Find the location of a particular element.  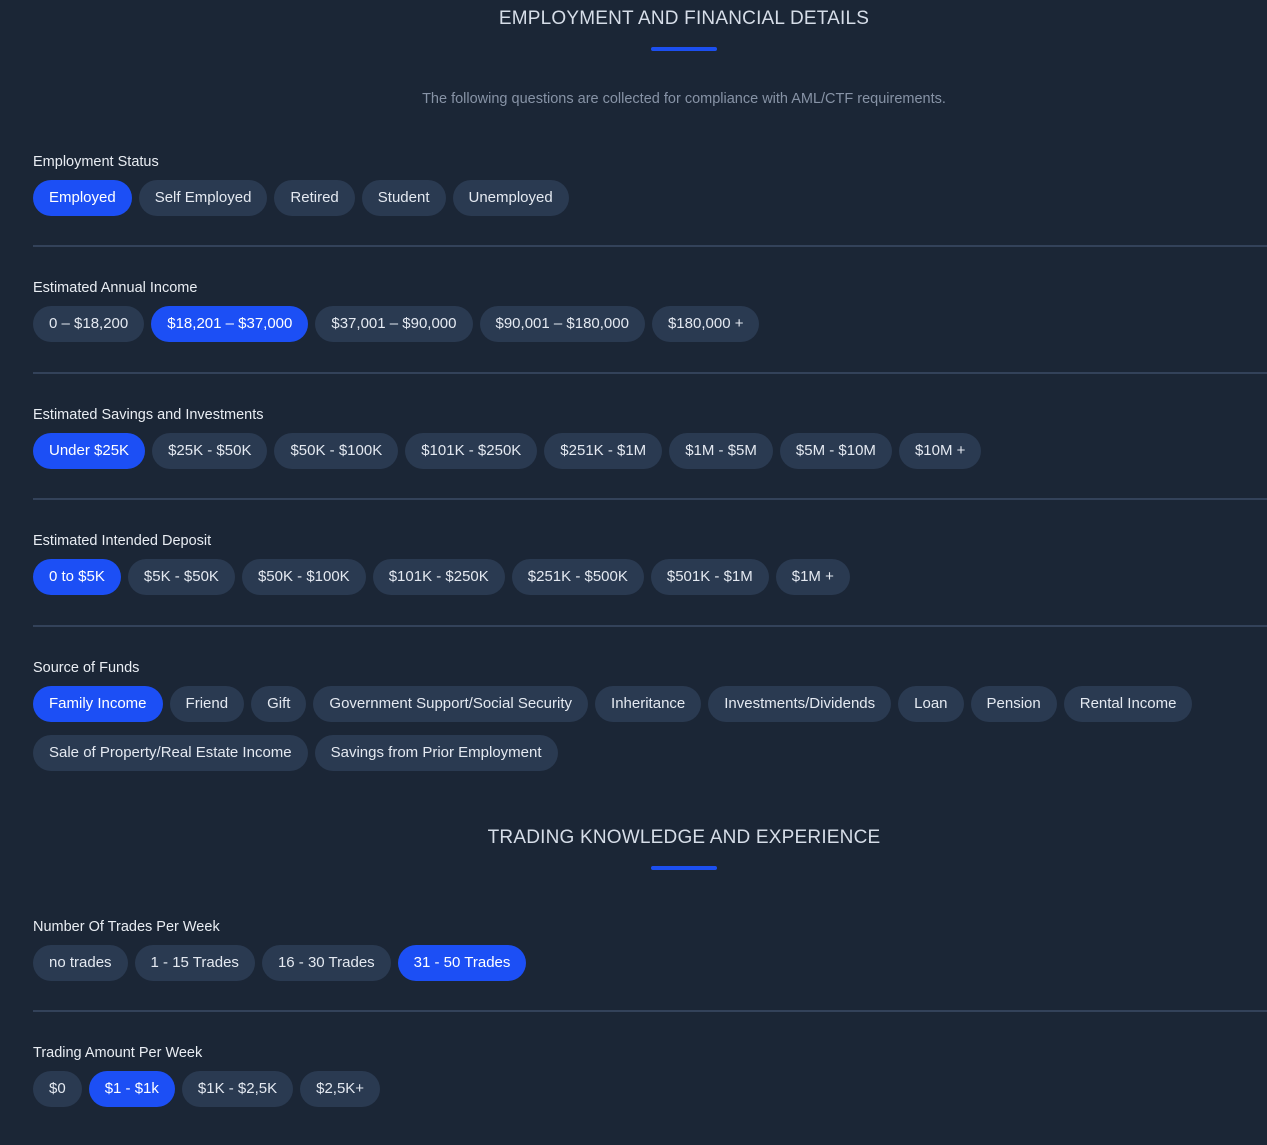

trading-section-header: TRADING KNOWLEDGE AND EXPERIENCE is located at coordinates (633, 848).